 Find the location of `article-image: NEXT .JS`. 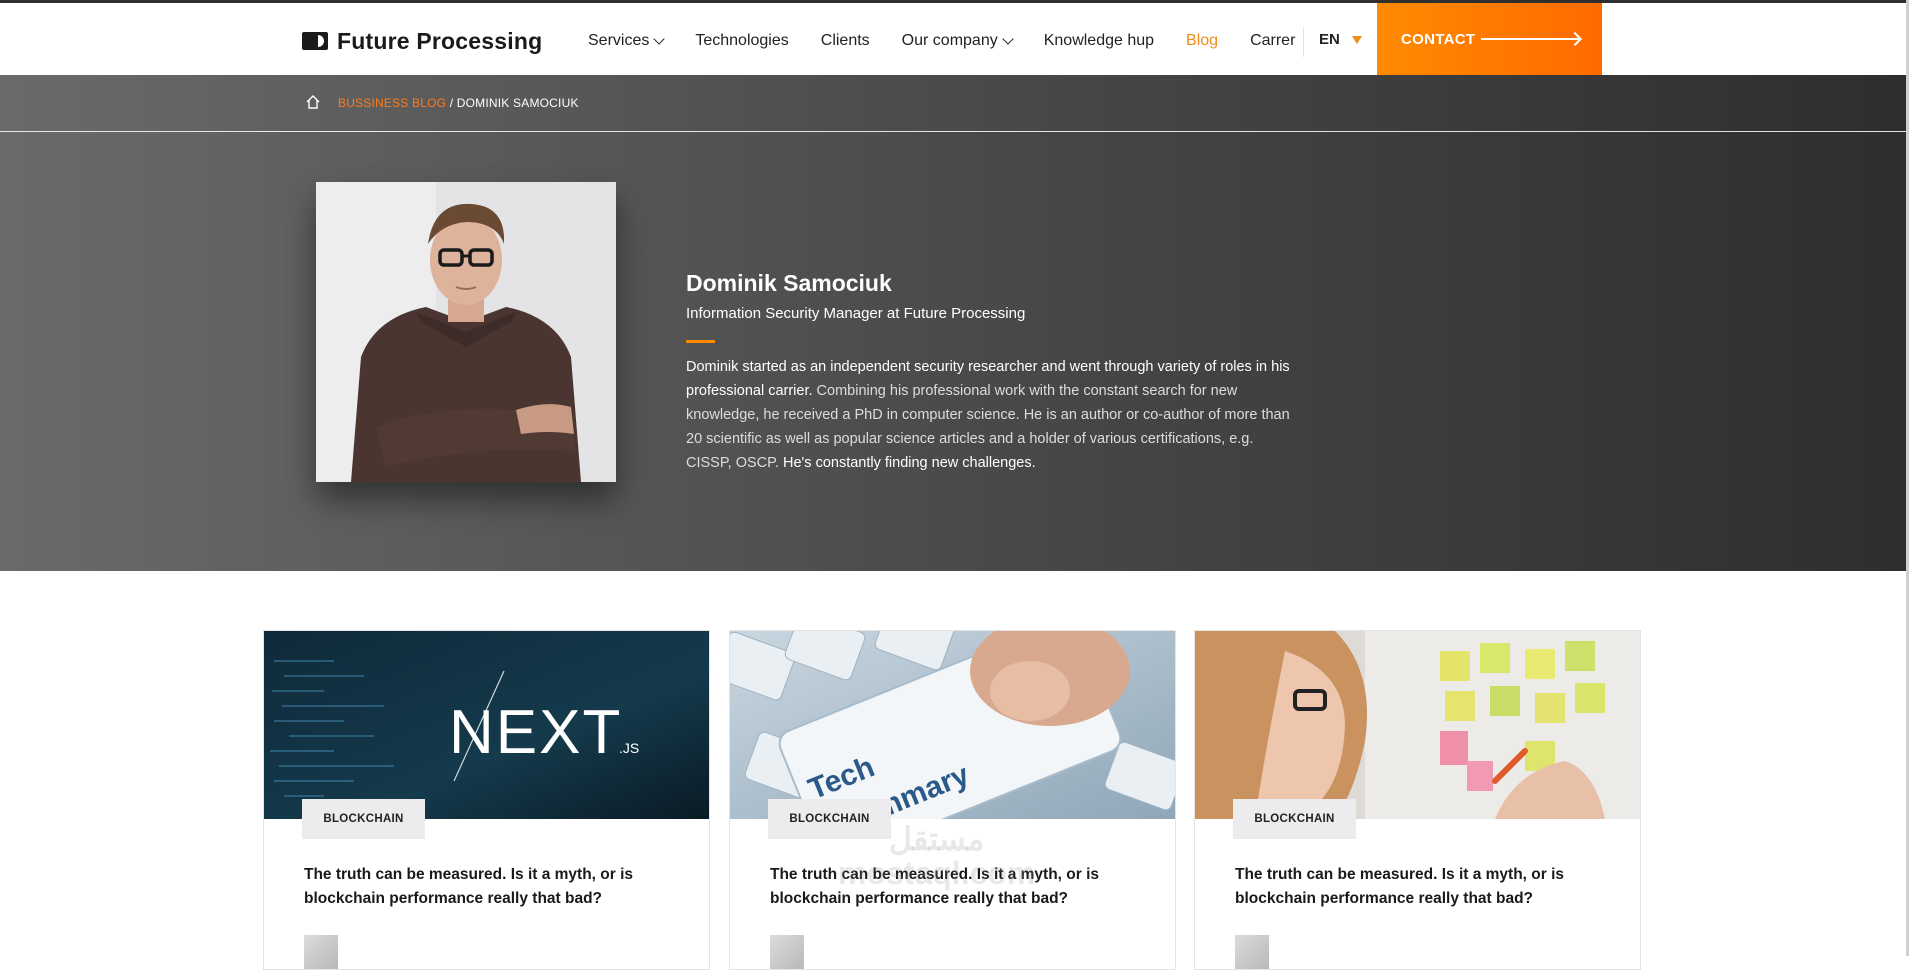

article-image: NEXT .JS is located at coordinates (486, 725).